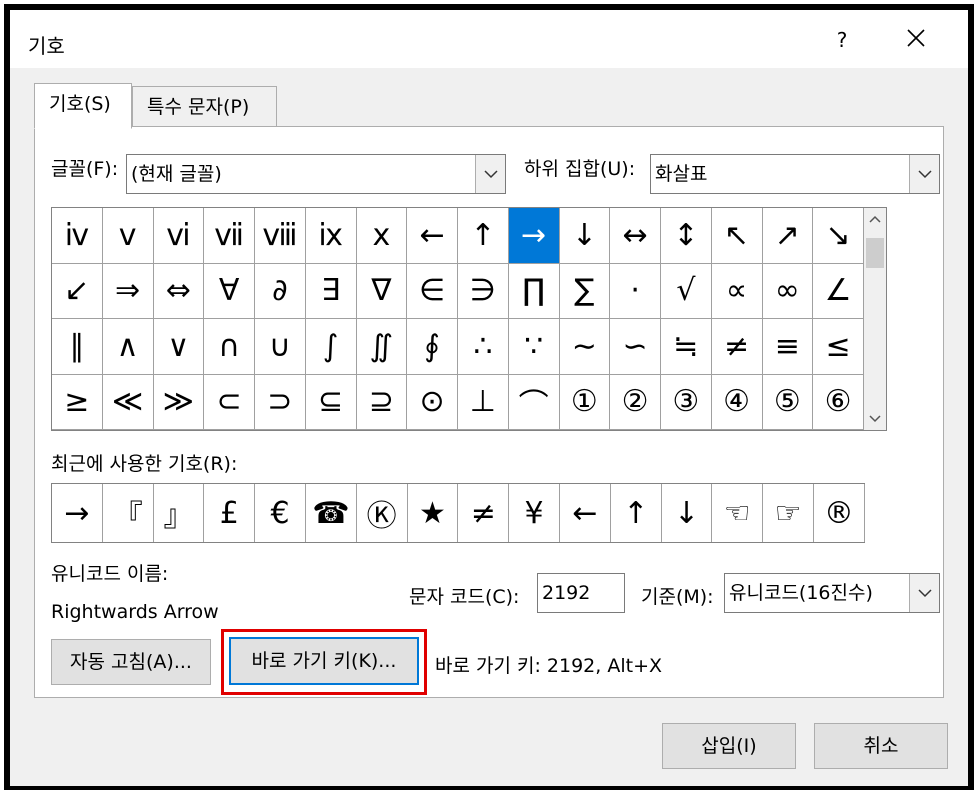 The height and width of the screenshot is (798, 980). Describe the element at coordinates (635, 347) in the screenshot. I see `symbol-cell: ∽` at that location.